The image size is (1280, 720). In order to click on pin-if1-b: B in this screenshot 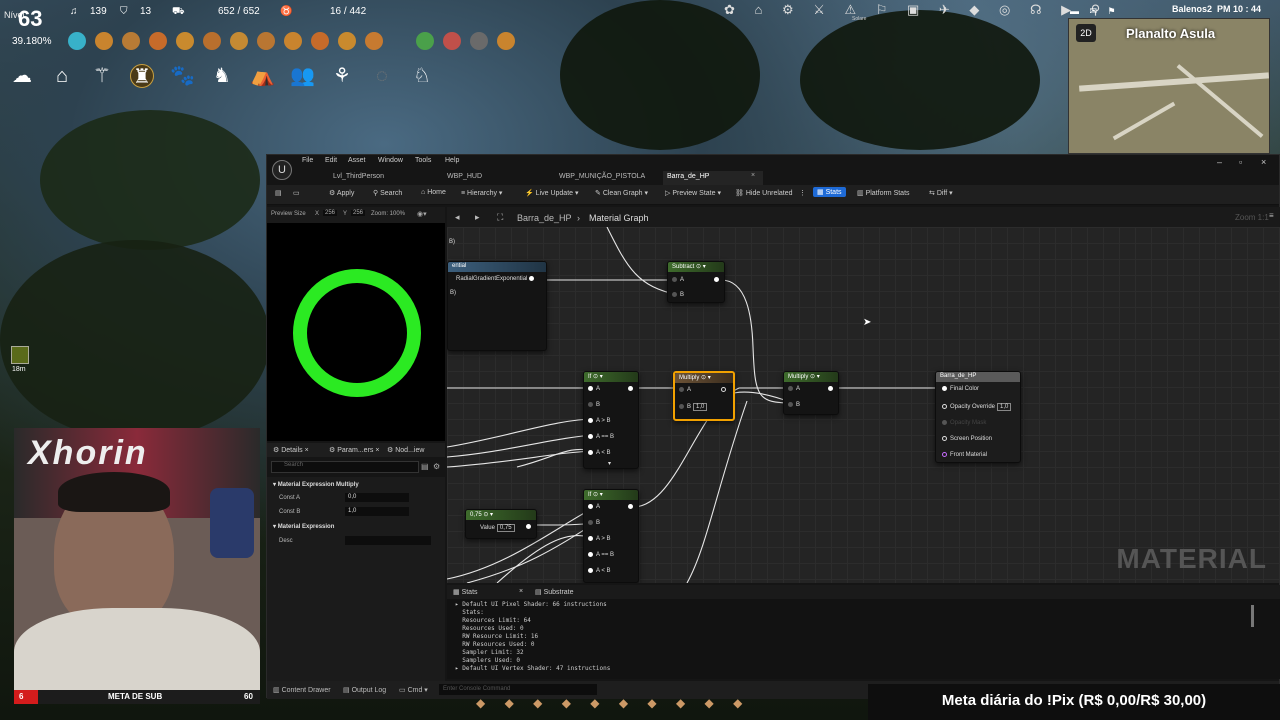, I will do `click(594, 405)`.